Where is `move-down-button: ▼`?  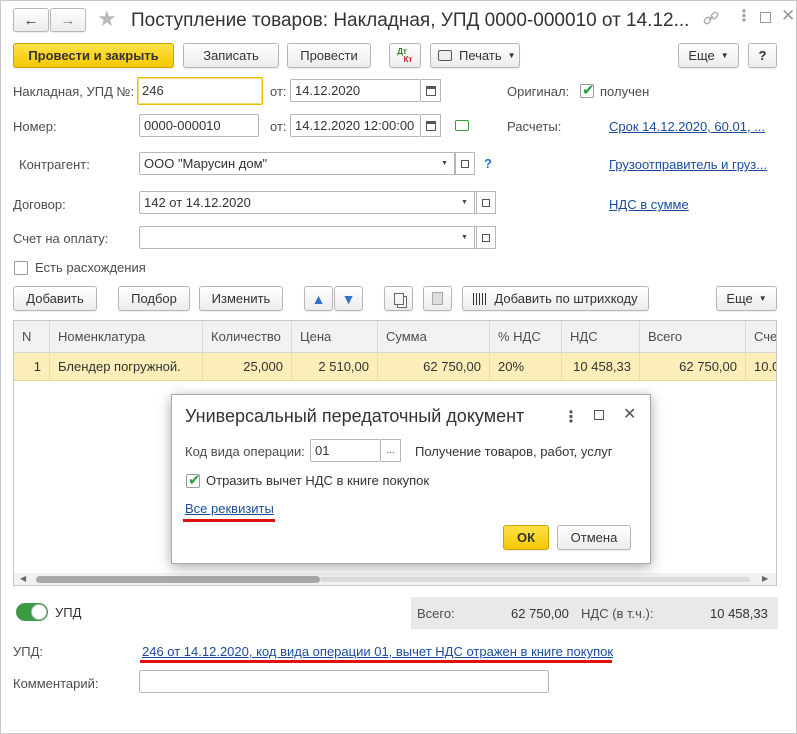 move-down-button: ▼ is located at coordinates (348, 298).